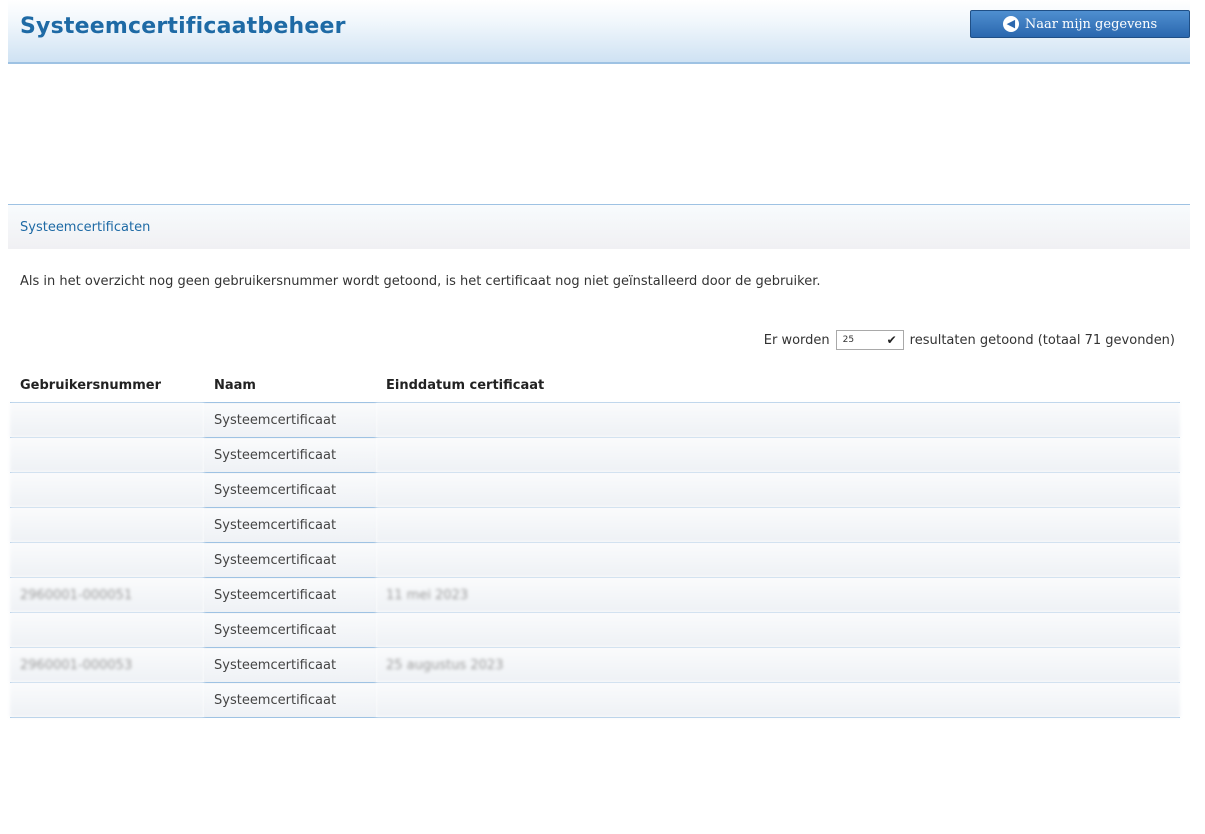 The image size is (1205, 834). What do you see at coordinates (778, 665) in the screenshot?
I see `cell-end-date: 25 augustus 2023` at bounding box center [778, 665].